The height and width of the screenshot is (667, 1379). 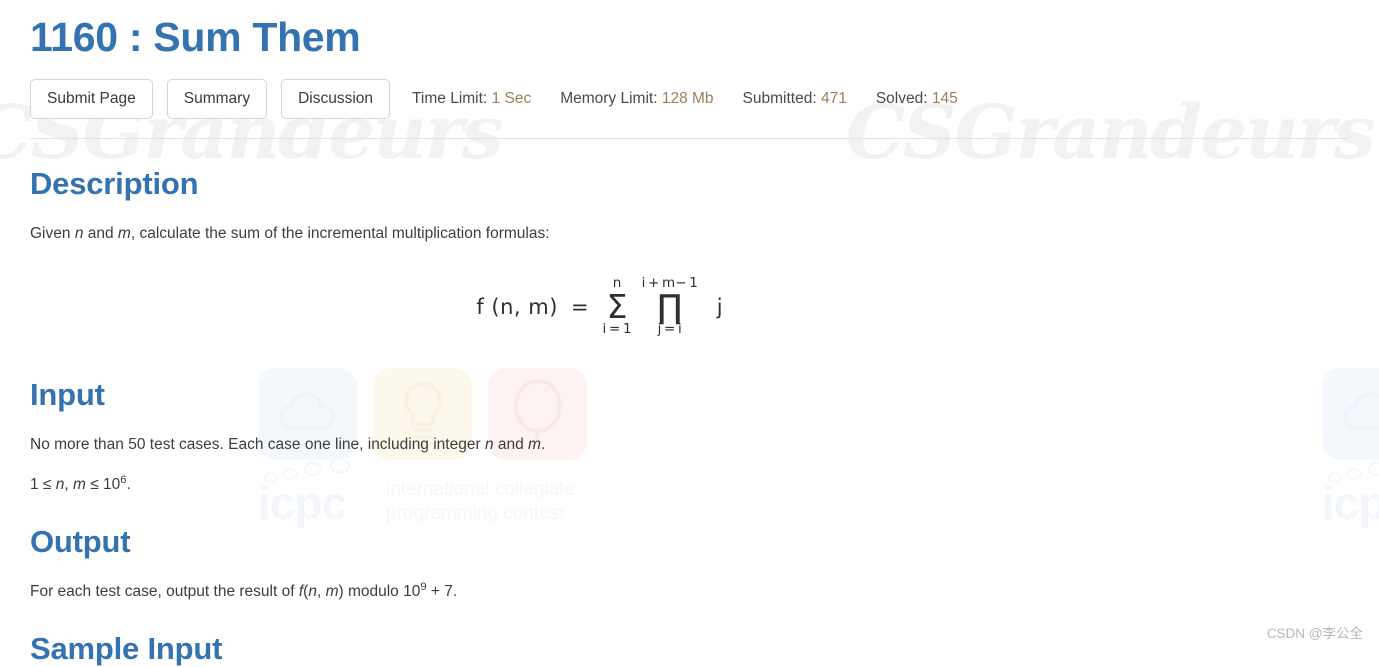 What do you see at coordinates (489, 444) in the screenshot?
I see `input-var-n: n` at bounding box center [489, 444].